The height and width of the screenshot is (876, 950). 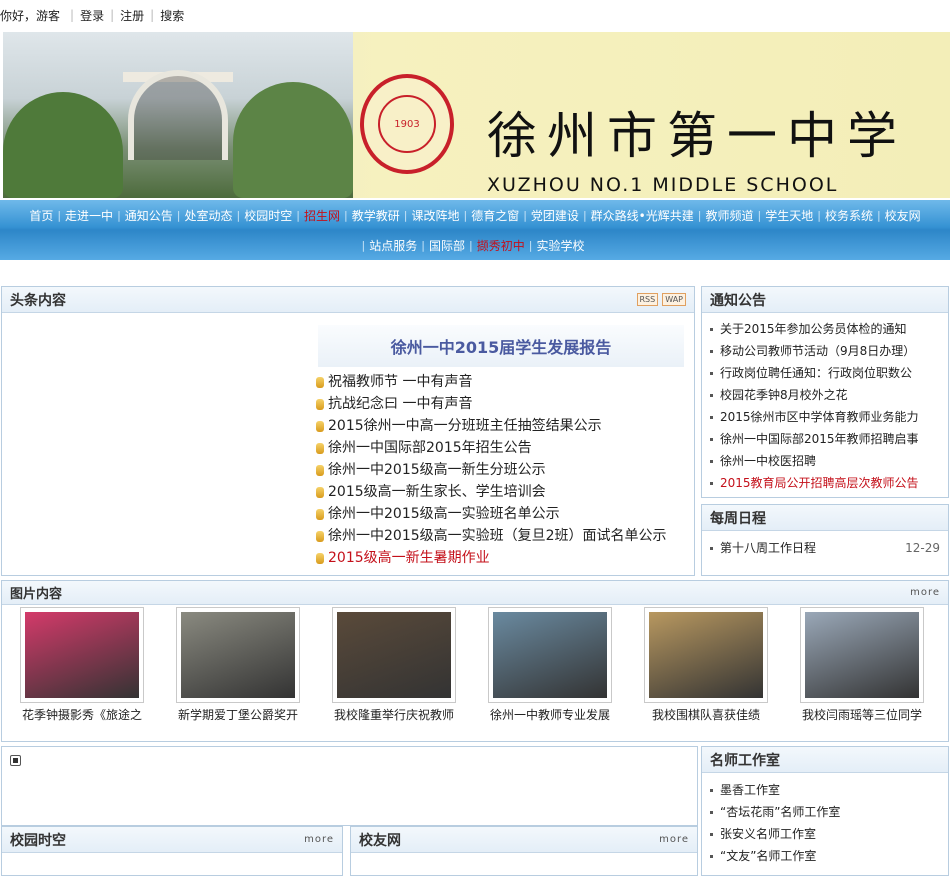 What do you see at coordinates (394, 714) in the screenshot?
I see `photo-caption: 我校隆重举行庆祝教师` at bounding box center [394, 714].